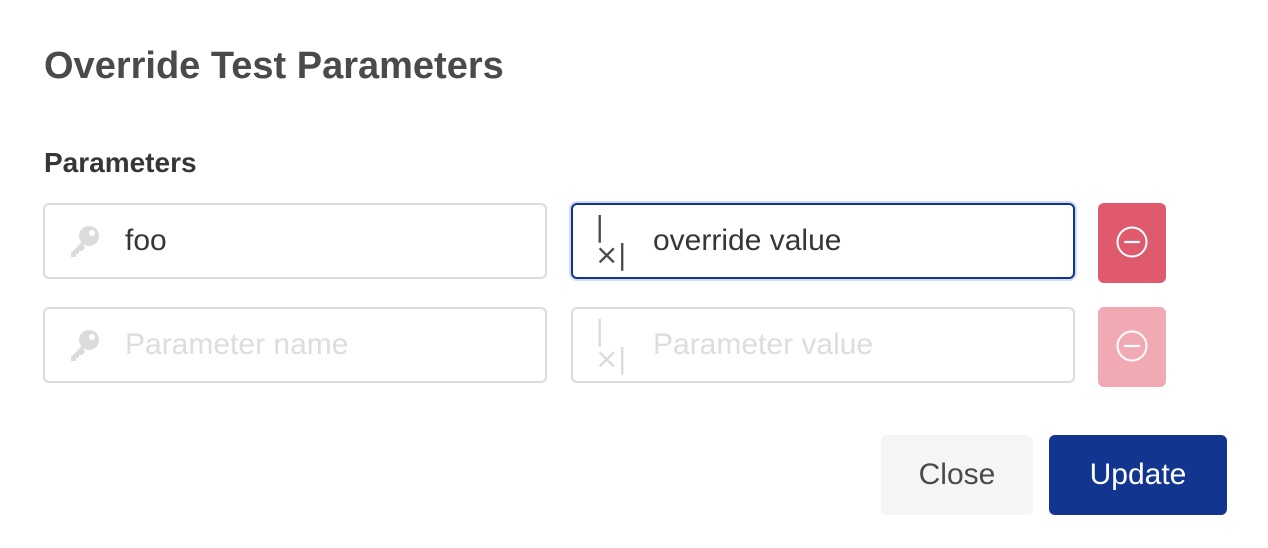 This screenshot has height=548, width=1268. Describe the element at coordinates (120, 162) in the screenshot. I see `parameters-section-label: Parameters` at that location.